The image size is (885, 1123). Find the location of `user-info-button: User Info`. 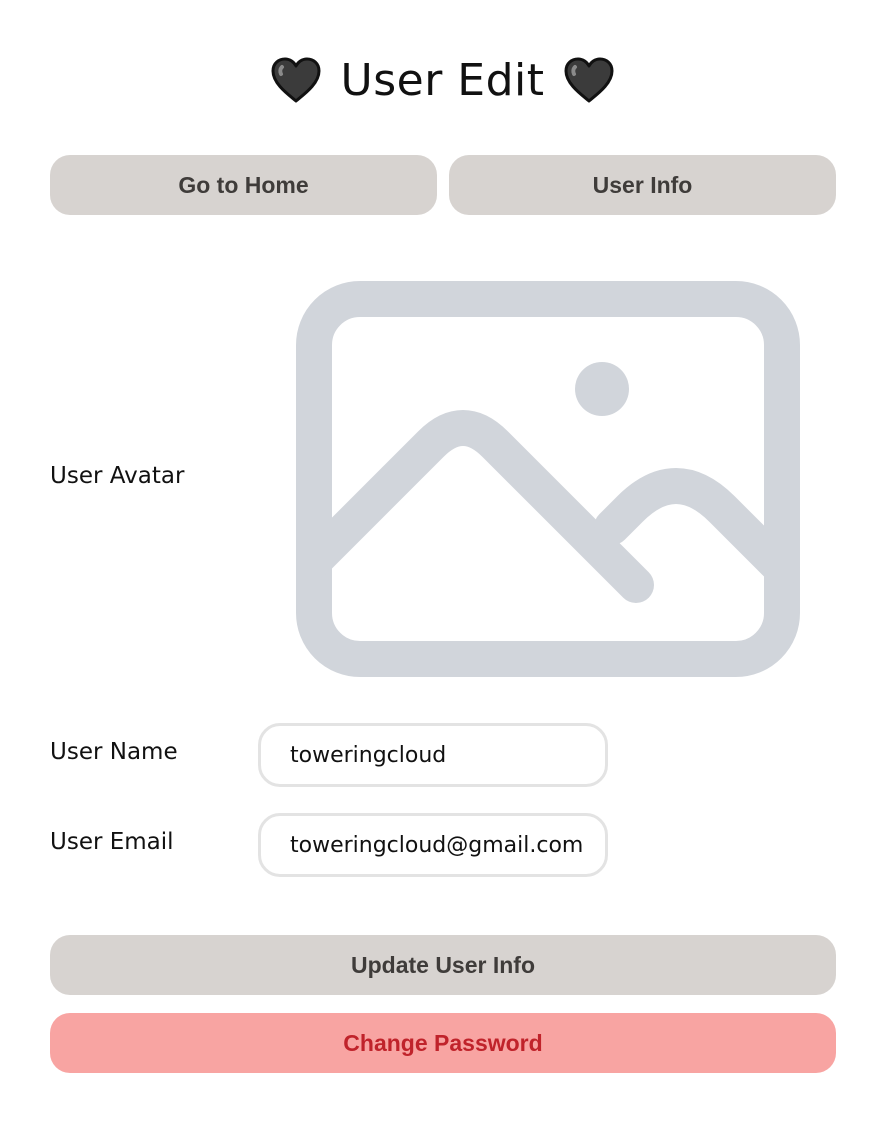

user-info-button: User Info is located at coordinates (642, 185).